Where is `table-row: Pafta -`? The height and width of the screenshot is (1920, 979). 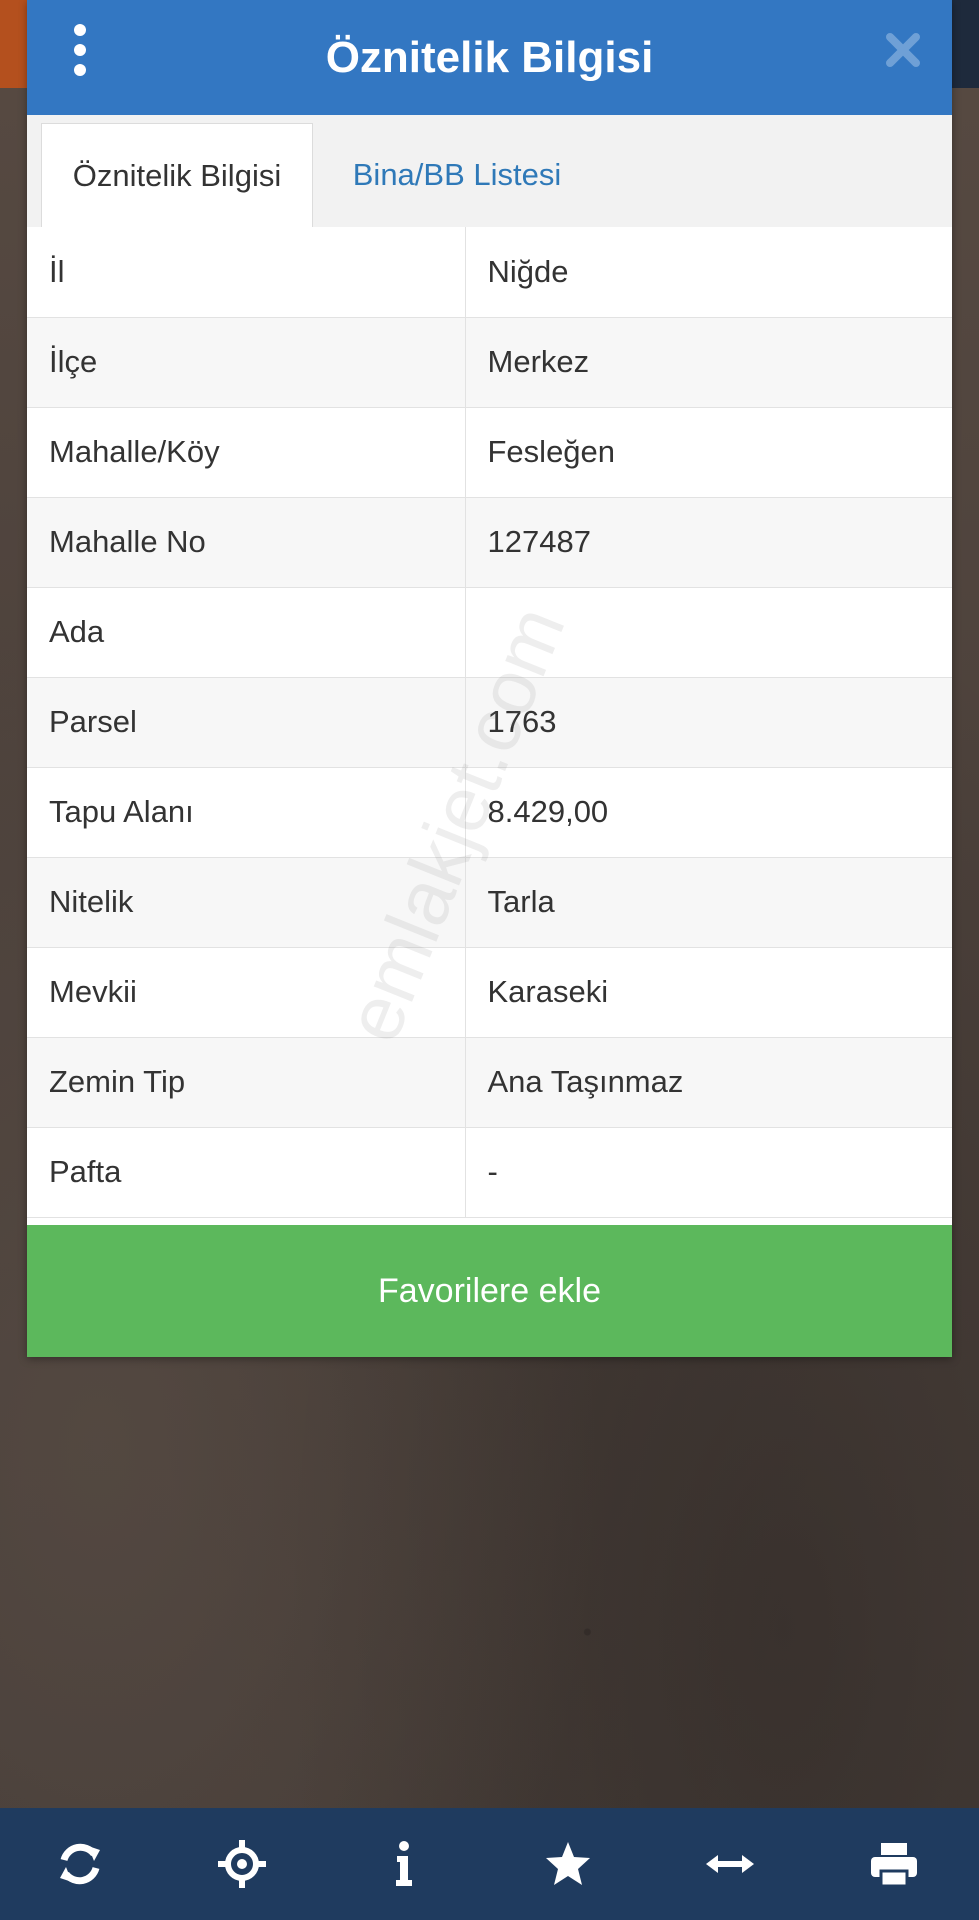
table-row: Pafta - is located at coordinates (489, 1172).